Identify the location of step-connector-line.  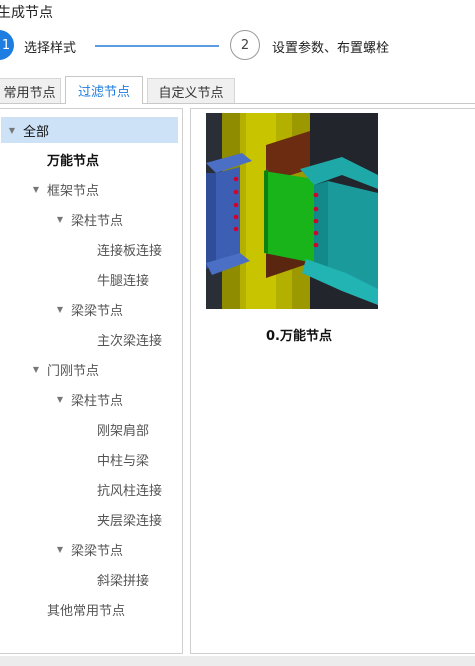
(157, 46).